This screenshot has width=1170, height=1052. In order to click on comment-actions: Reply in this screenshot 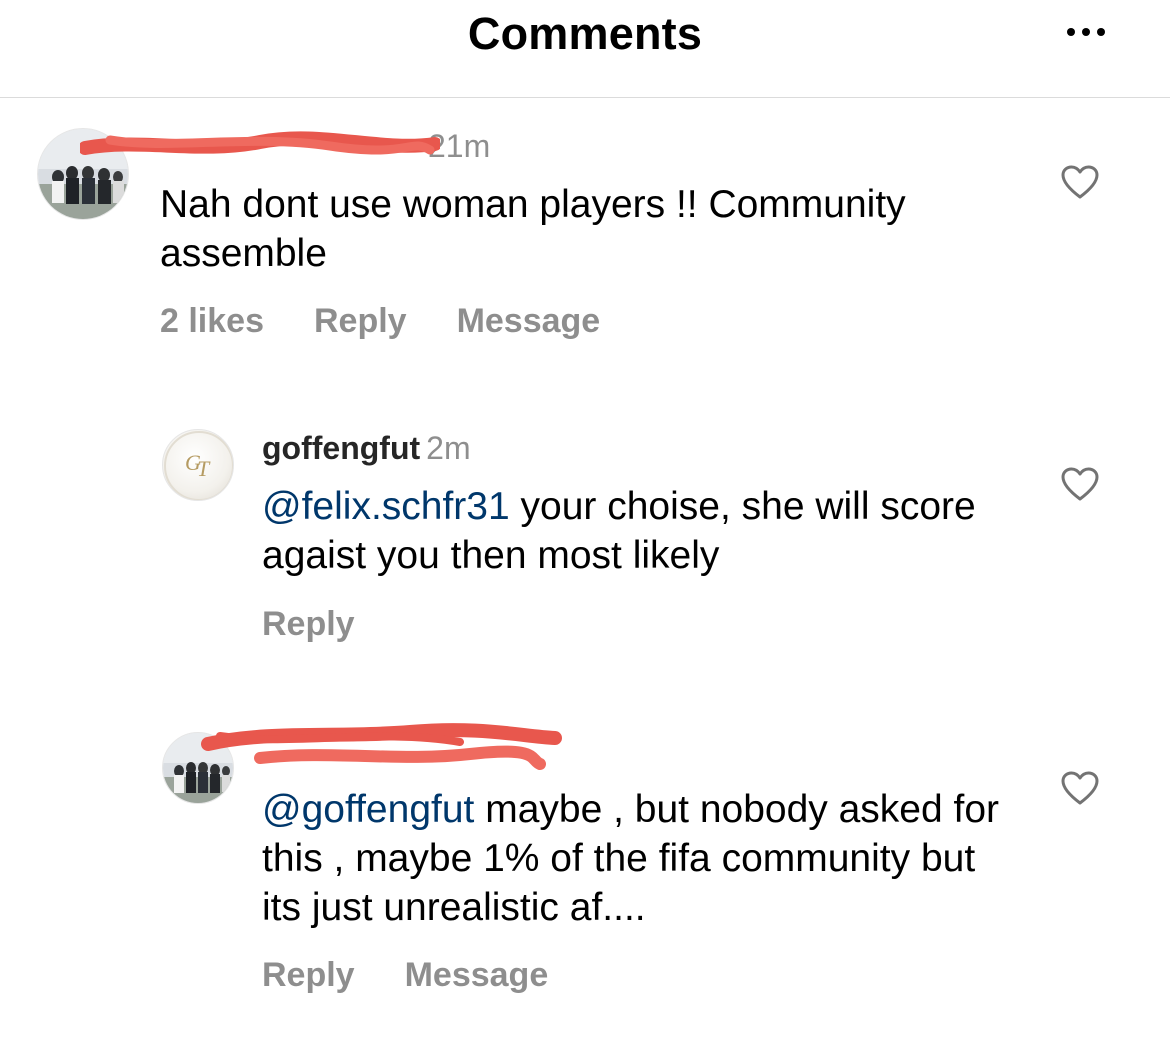, I will do `click(333, 624)`.